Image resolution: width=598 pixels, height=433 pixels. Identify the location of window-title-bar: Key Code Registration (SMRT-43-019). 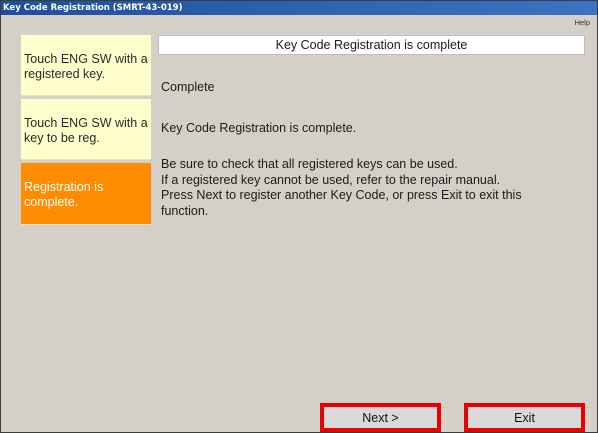
(299, 8).